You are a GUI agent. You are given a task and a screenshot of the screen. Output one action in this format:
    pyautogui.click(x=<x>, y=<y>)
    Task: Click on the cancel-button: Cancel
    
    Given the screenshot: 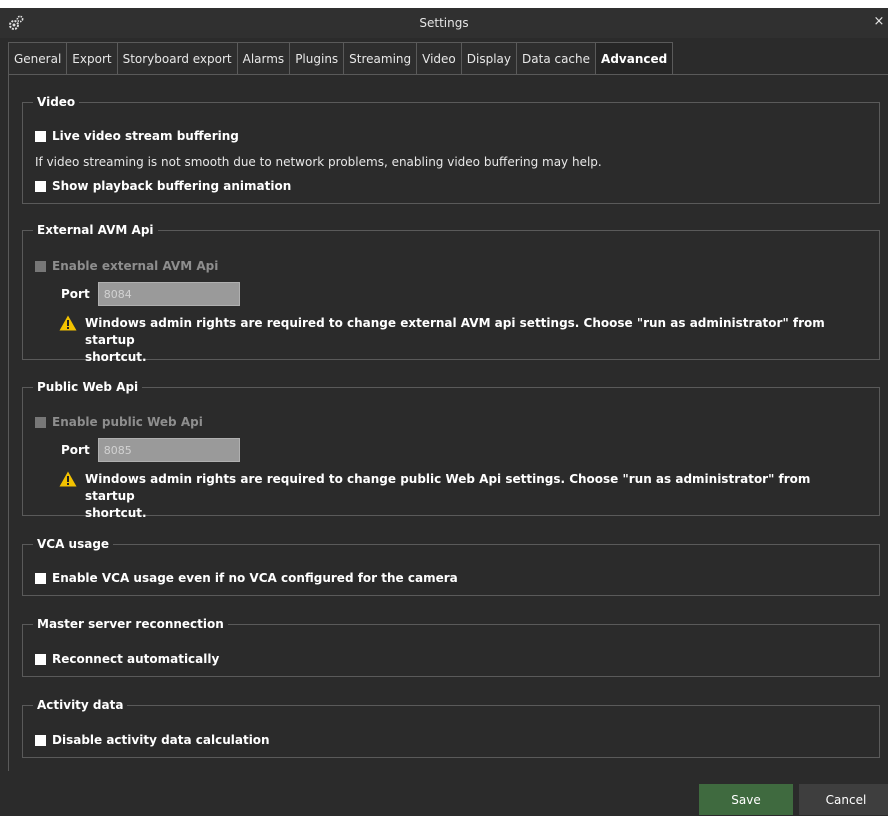 What is the action you would take?
    pyautogui.click(x=843, y=799)
    